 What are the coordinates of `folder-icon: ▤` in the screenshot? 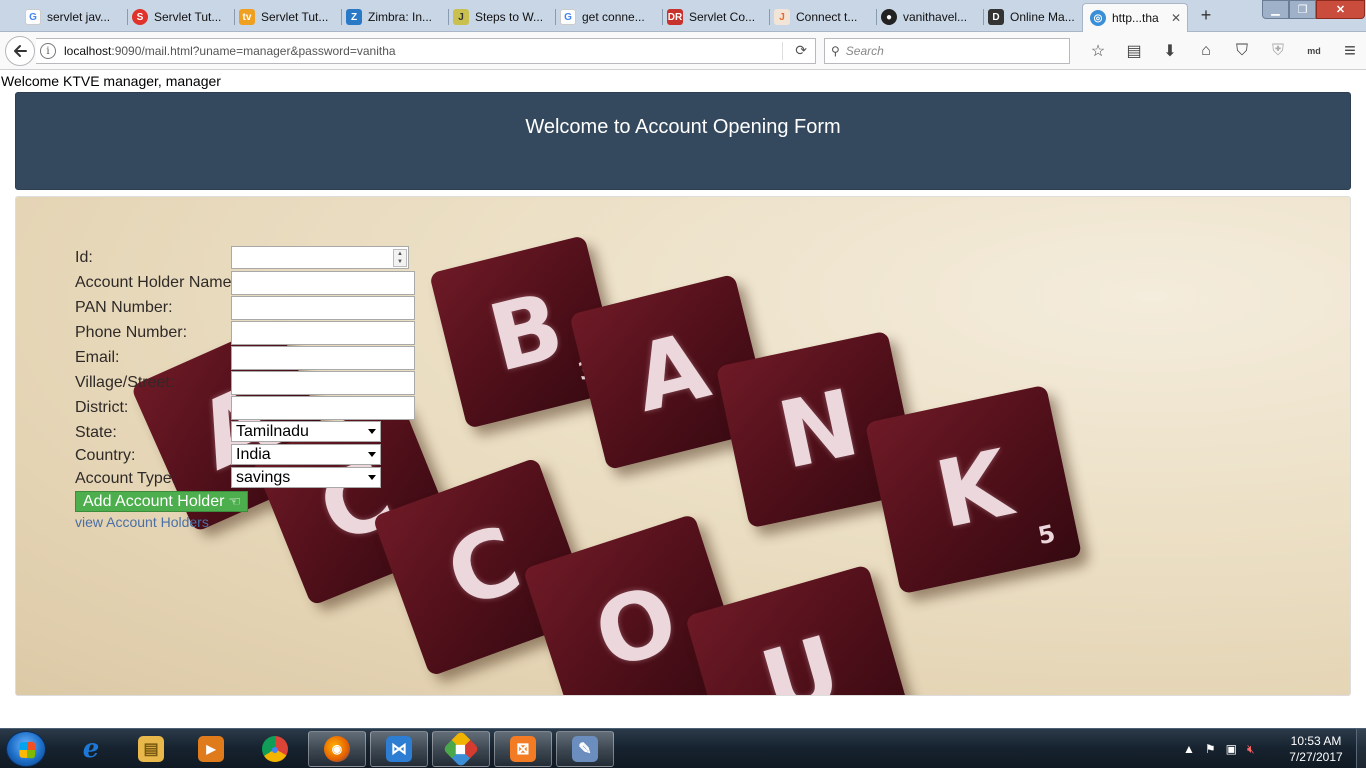 It's located at (151, 749).